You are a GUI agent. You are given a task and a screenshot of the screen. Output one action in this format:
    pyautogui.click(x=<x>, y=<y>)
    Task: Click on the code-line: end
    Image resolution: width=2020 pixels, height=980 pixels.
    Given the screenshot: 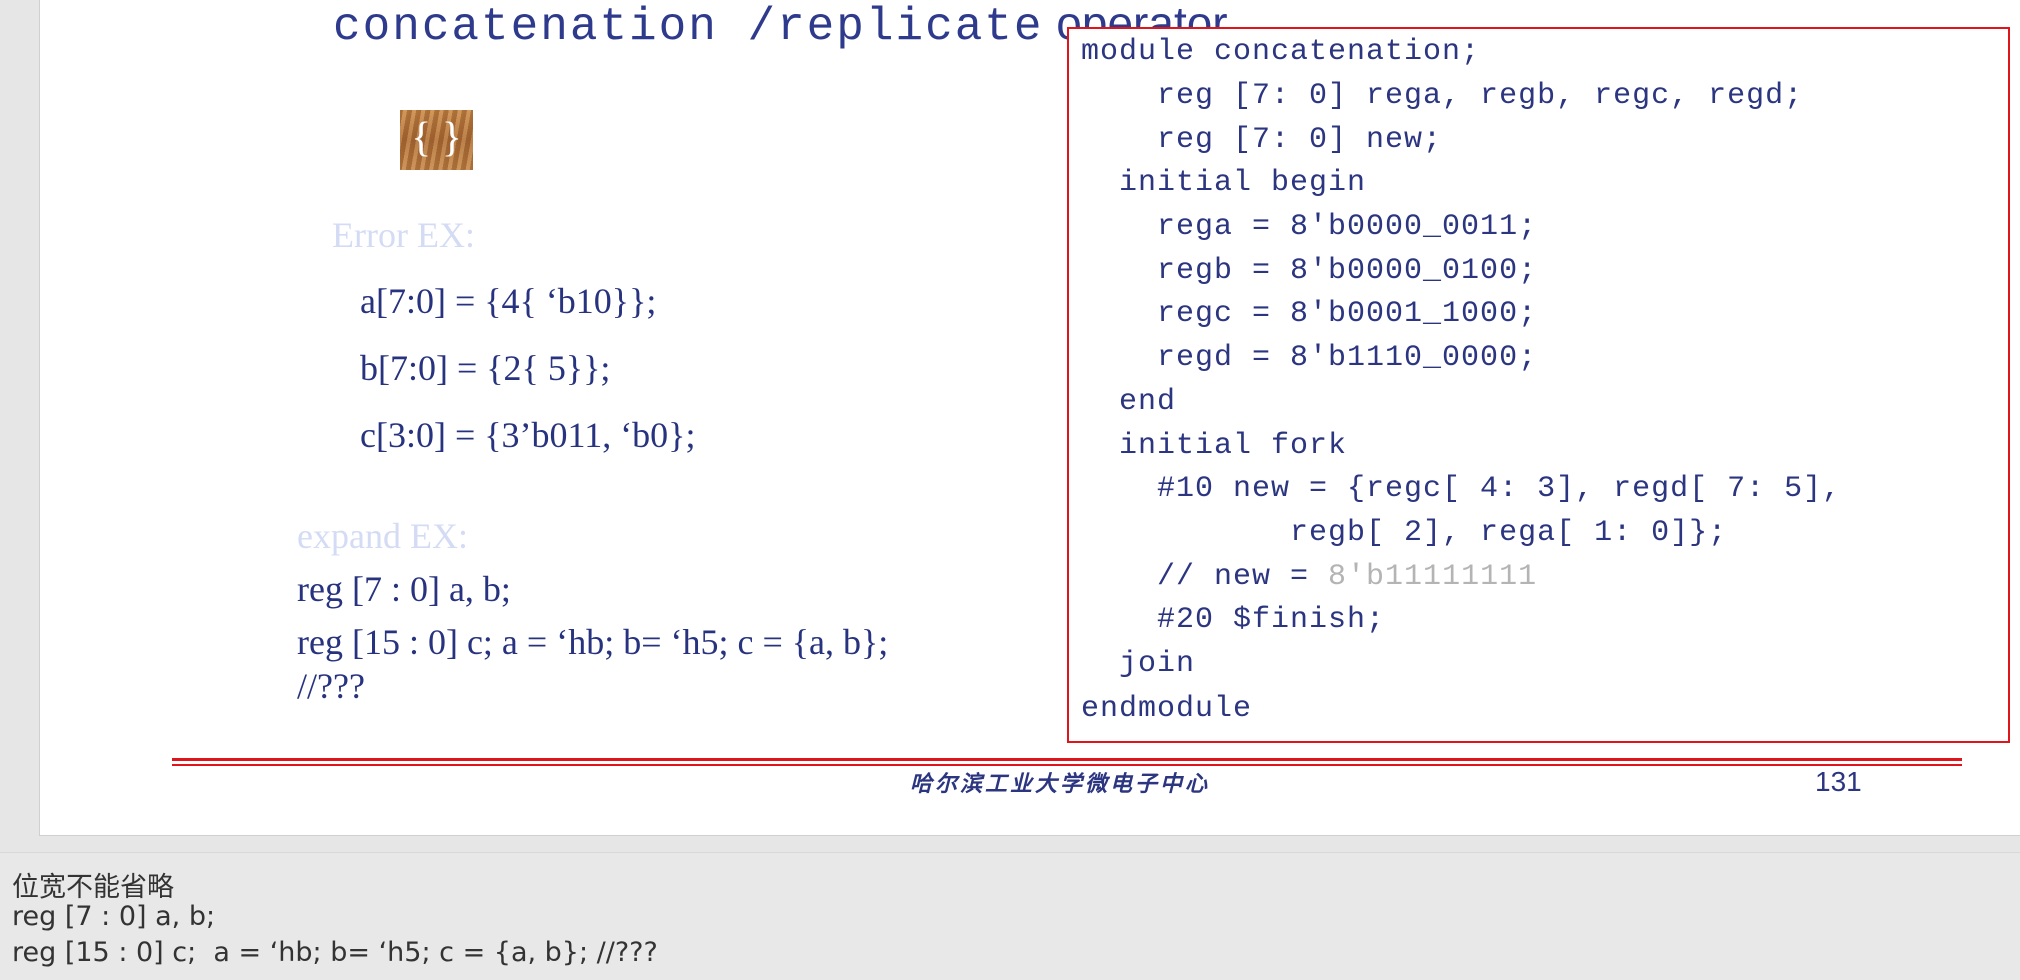 What is the action you would take?
    pyautogui.click(x=1129, y=402)
    